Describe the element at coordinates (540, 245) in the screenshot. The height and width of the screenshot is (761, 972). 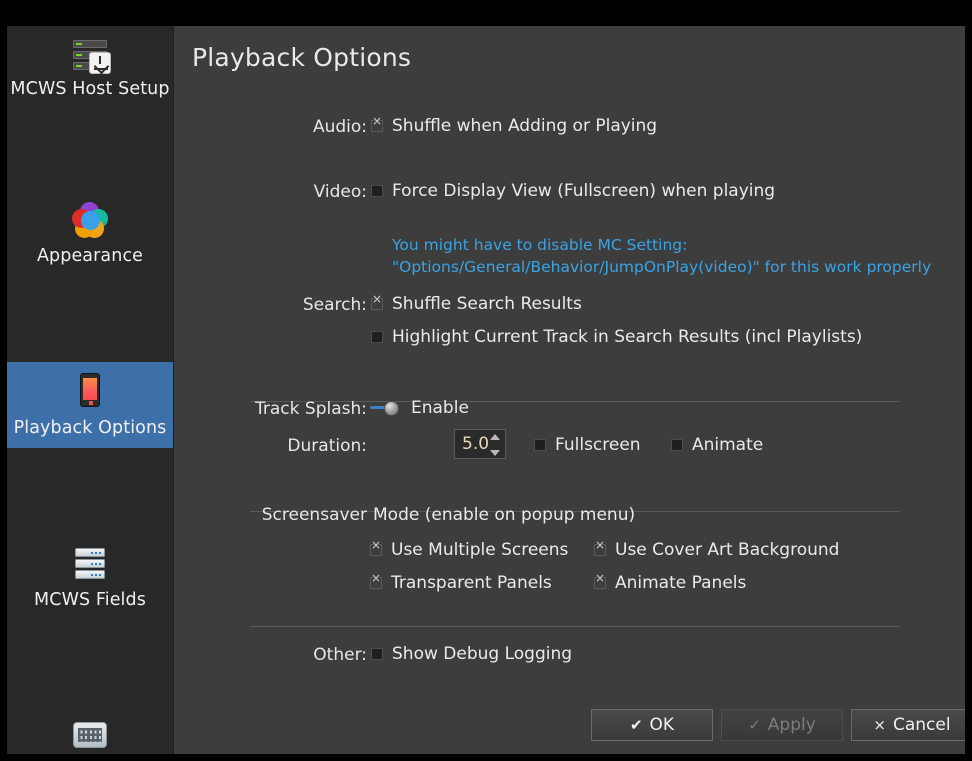
I see `video-hint-line1: You might have to disable MC Setting:` at that location.